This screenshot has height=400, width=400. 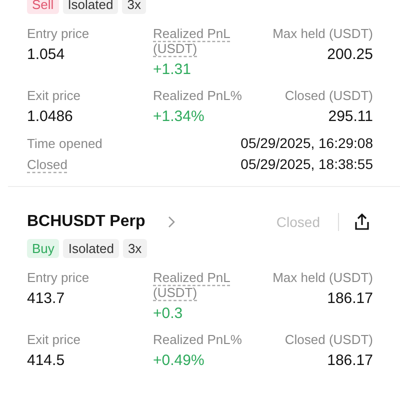 I want to click on tag: Isolated, so click(x=91, y=248).